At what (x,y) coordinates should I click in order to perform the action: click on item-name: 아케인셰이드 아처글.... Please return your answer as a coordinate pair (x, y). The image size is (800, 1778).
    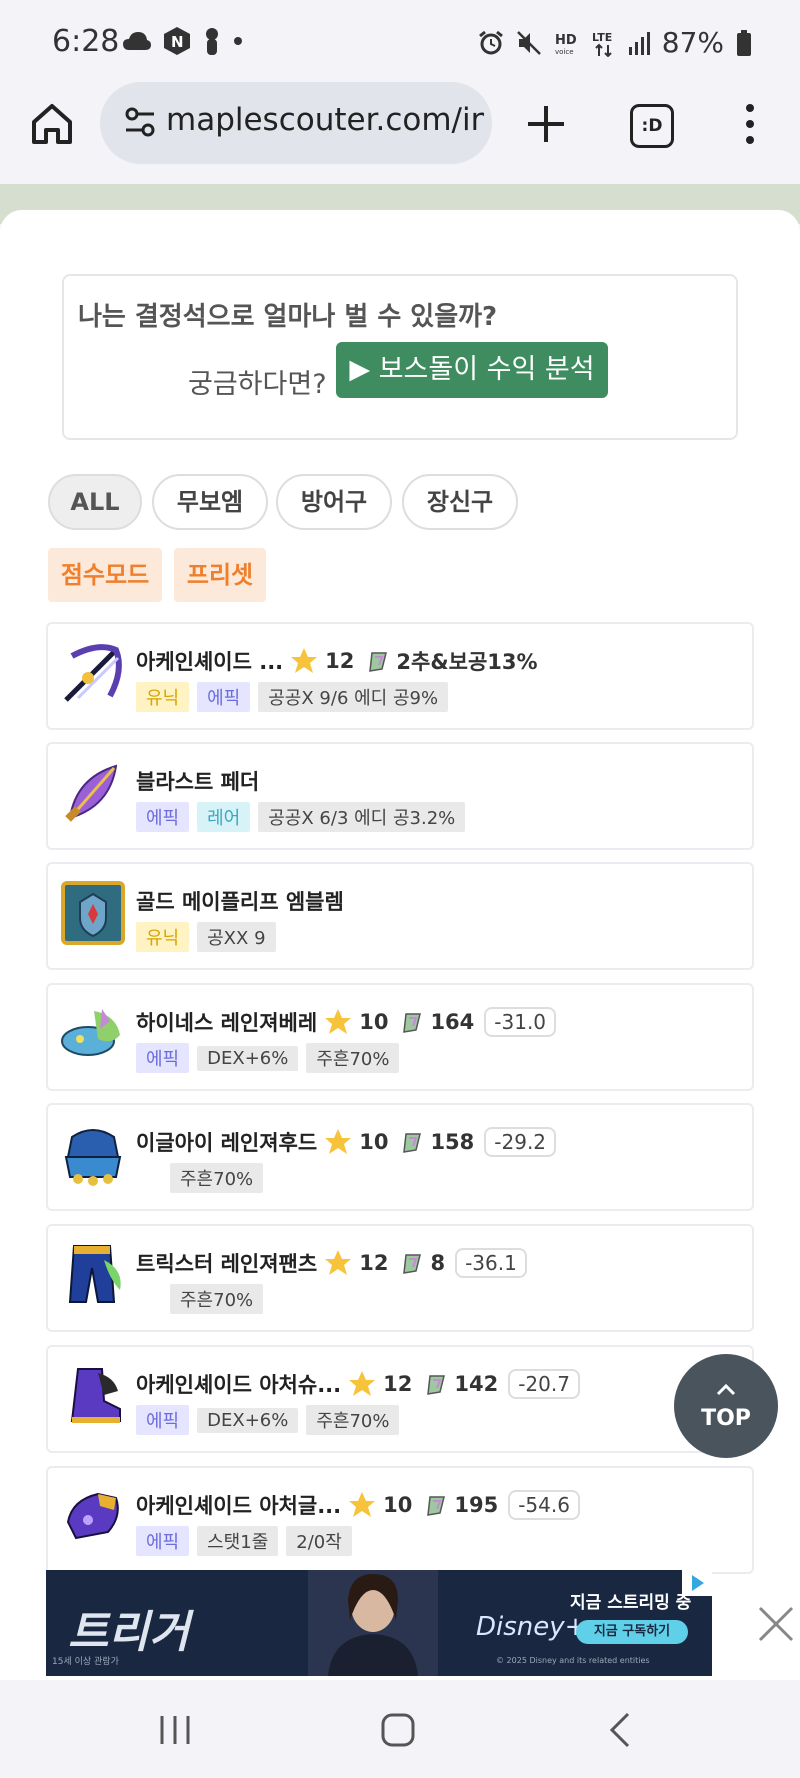
    Looking at the image, I should click on (239, 1506).